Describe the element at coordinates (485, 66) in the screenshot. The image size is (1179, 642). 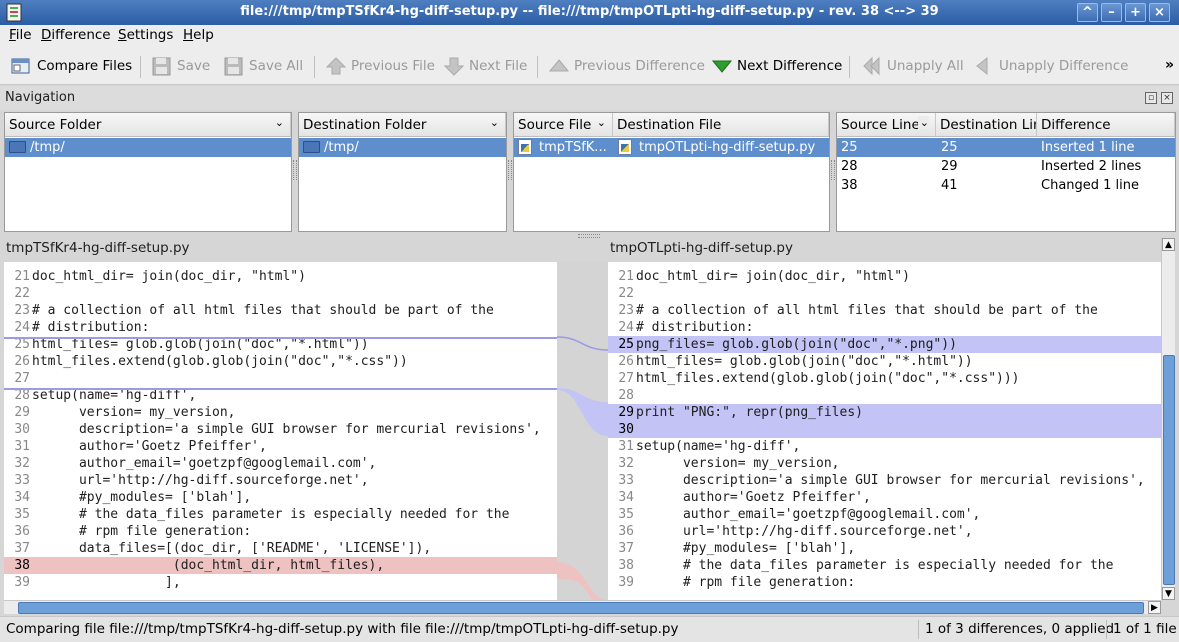
I see `next-file-button: Next File` at that location.